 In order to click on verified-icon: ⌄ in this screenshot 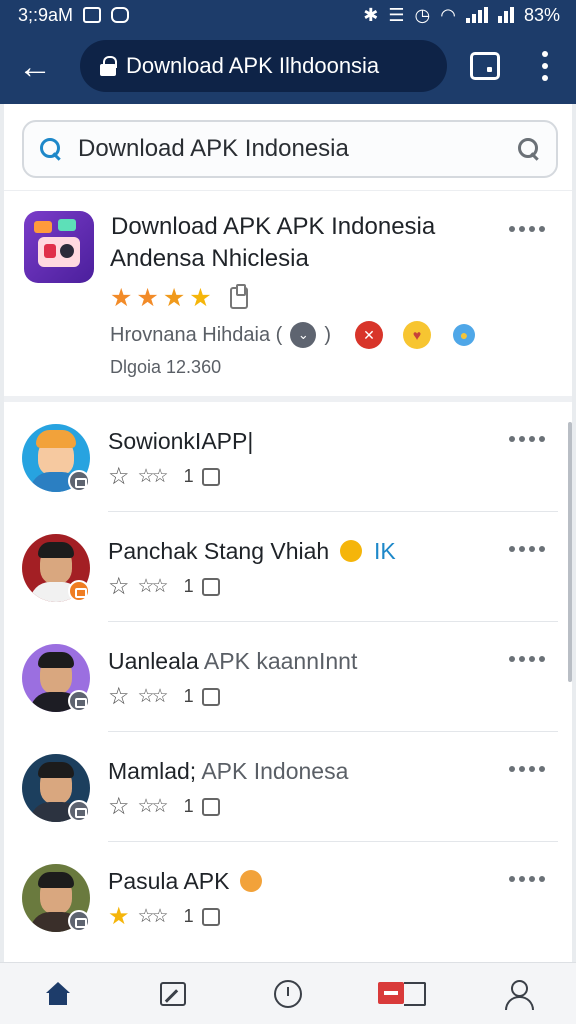, I will do `click(303, 335)`.